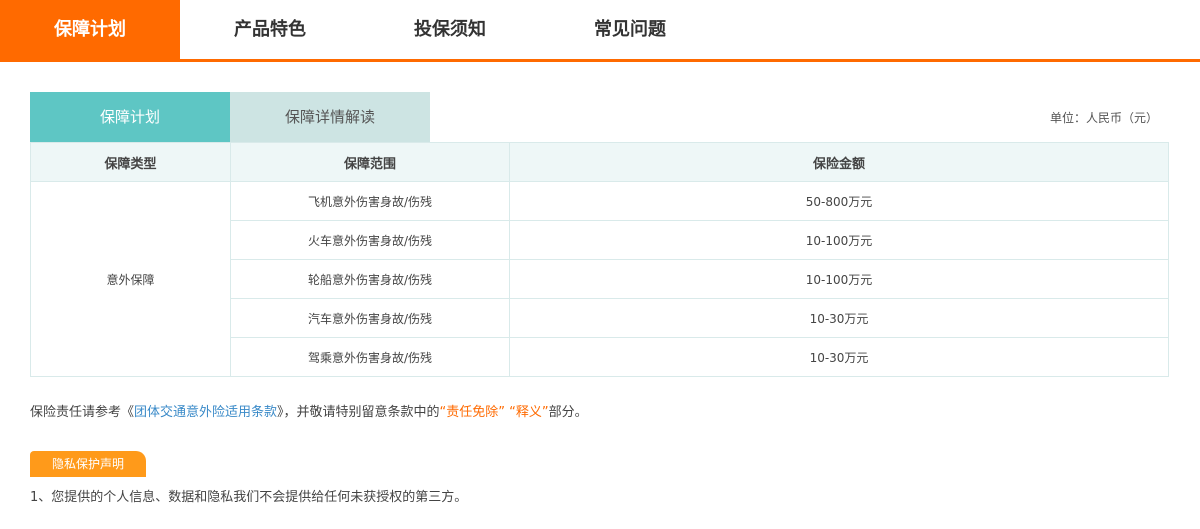 This screenshot has height=529, width=1200. What do you see at coordinates (370, 162) in the screenshot?
I see `header-coverage-scope: 保障范围` at bounding box center [370, 162].